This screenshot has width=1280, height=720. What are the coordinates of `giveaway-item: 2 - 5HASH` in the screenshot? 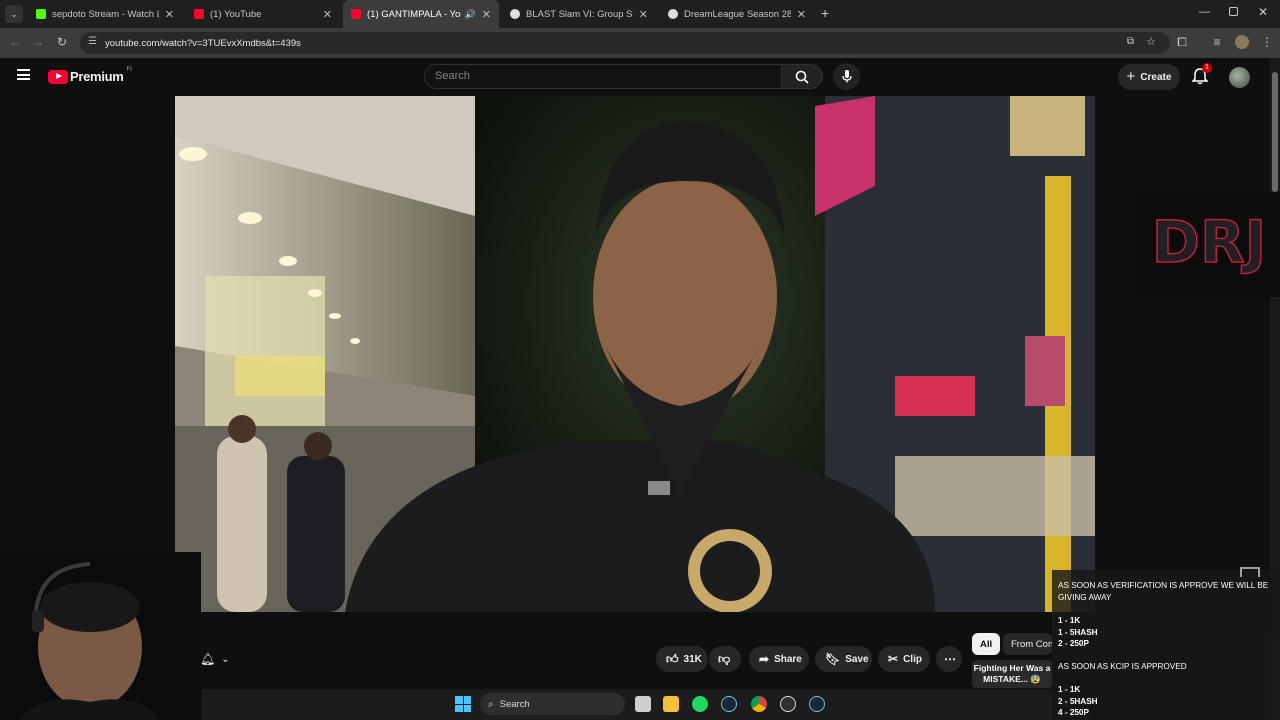 It's located at (1078, 701).